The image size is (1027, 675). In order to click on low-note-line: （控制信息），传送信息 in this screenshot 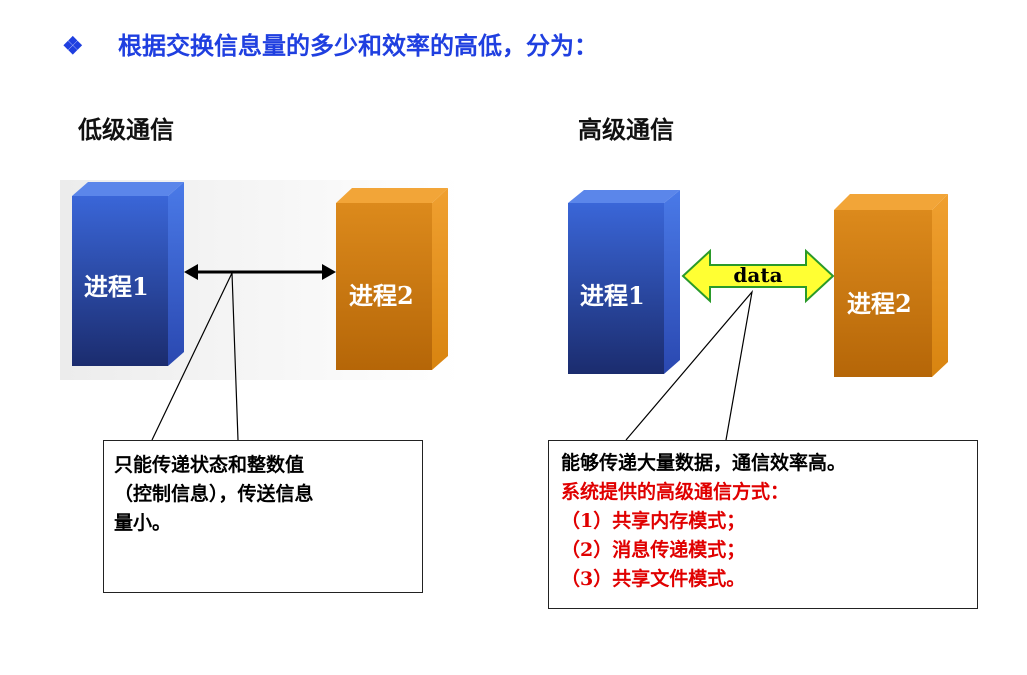, I will do `click(214, 494)`.